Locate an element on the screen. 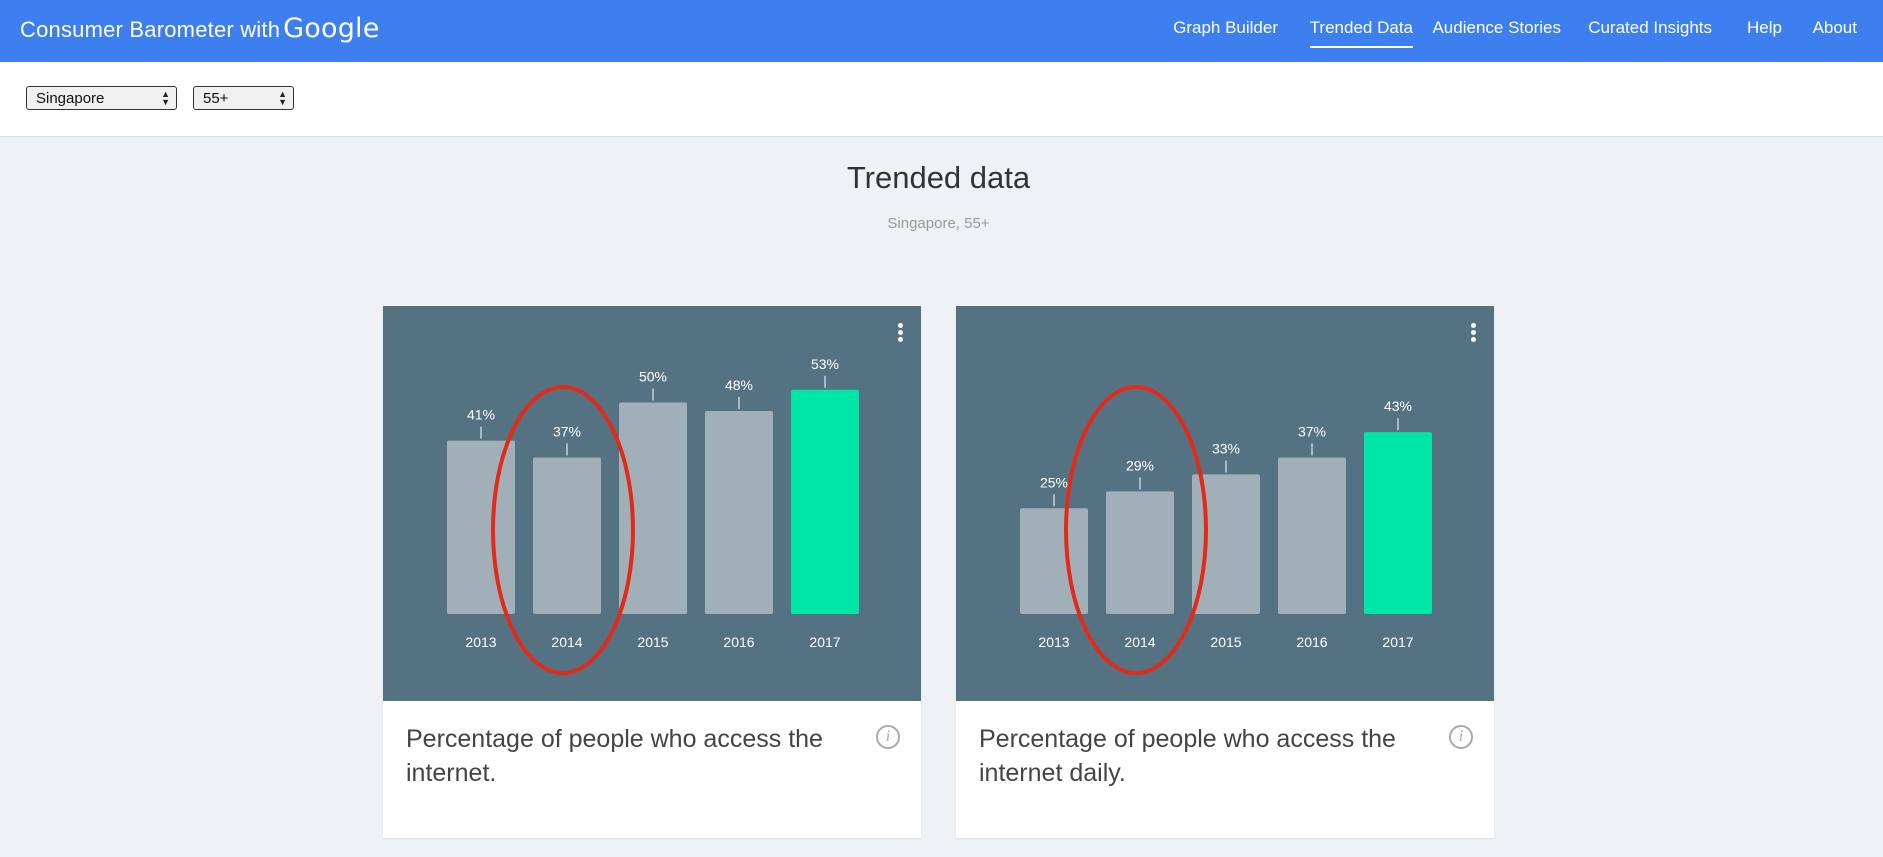 Image resolution: width=1883 pixels, height=857 pixels. bar-value-label: 33% is located at coordinates (1226, 448).